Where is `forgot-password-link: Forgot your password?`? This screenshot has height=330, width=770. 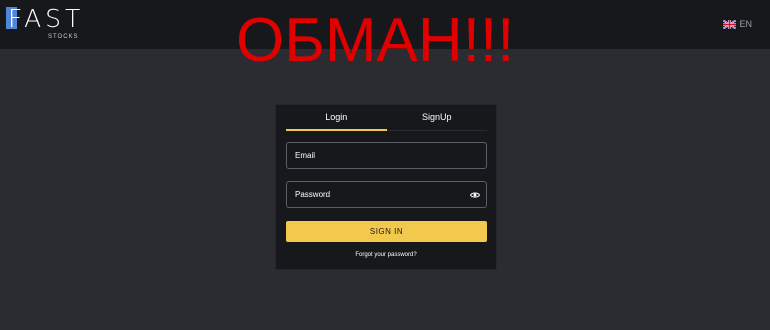 forgot-password-link: Forgot your password? is located at coordinates (386, 255).